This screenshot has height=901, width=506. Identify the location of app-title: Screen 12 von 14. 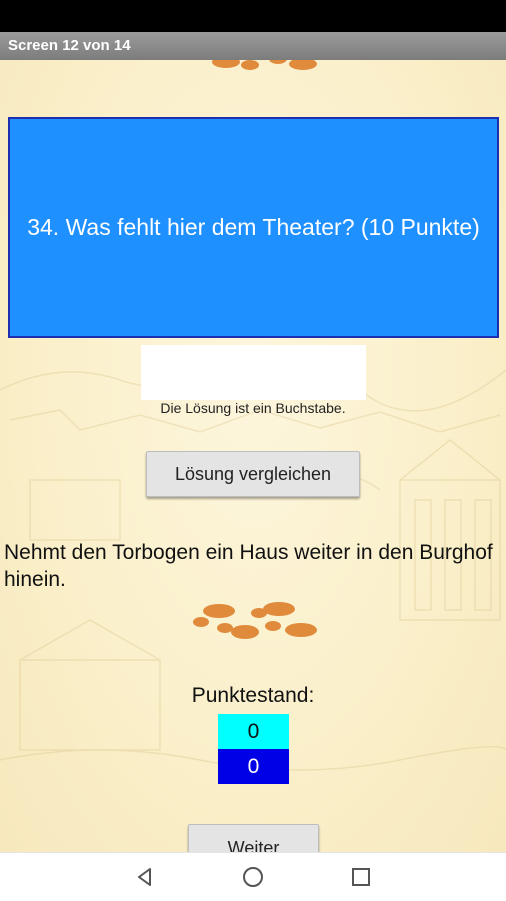
(69, 45).